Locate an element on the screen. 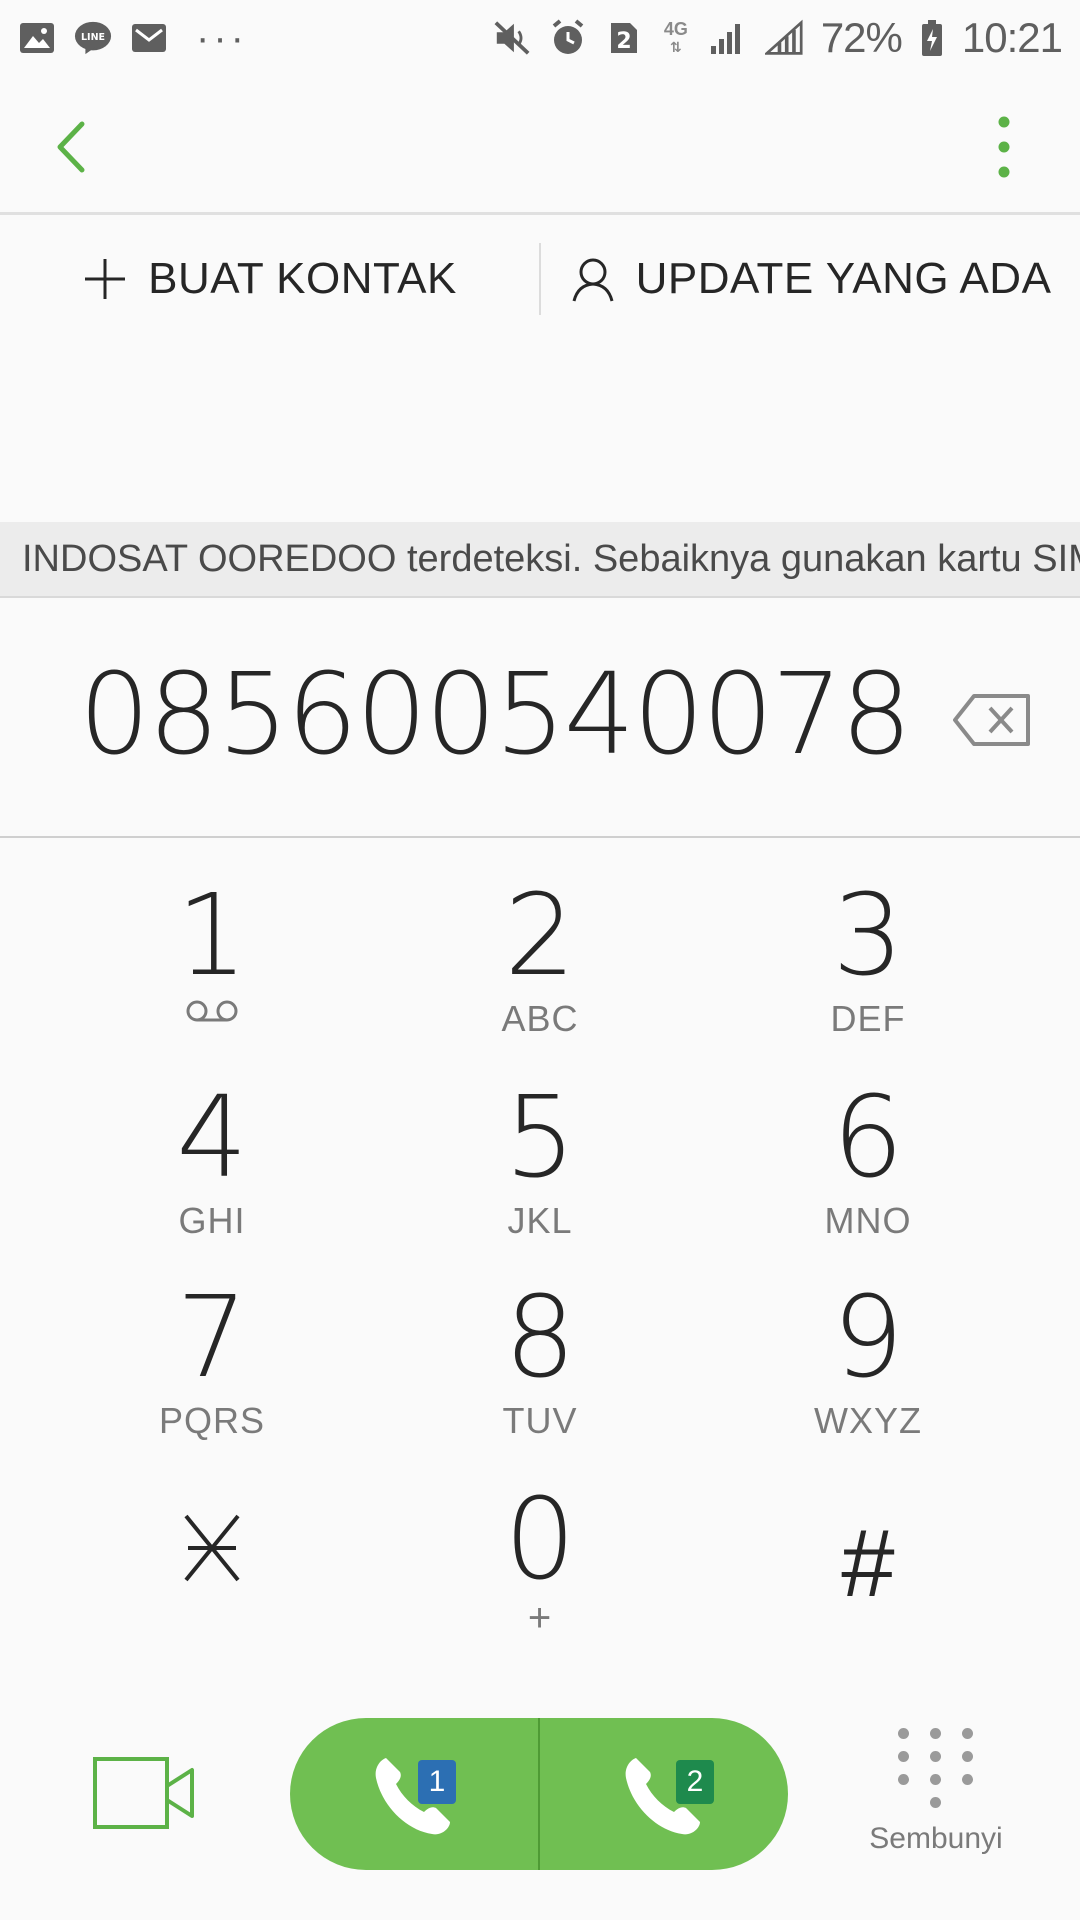 Image resolution: width=1080 pixels, height=1920 pixels. more-options-button is located at coordinates (1004, 147).